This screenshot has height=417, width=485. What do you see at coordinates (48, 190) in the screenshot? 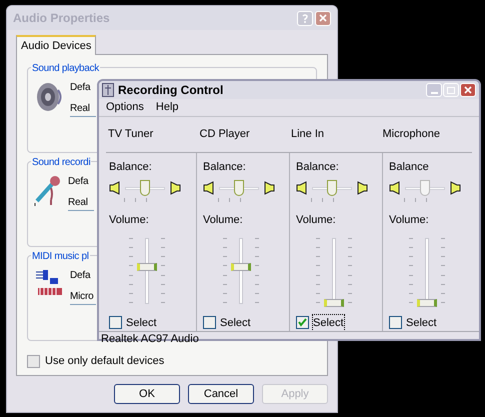
I see `microphone-icon` at bounding box center [48, 190].